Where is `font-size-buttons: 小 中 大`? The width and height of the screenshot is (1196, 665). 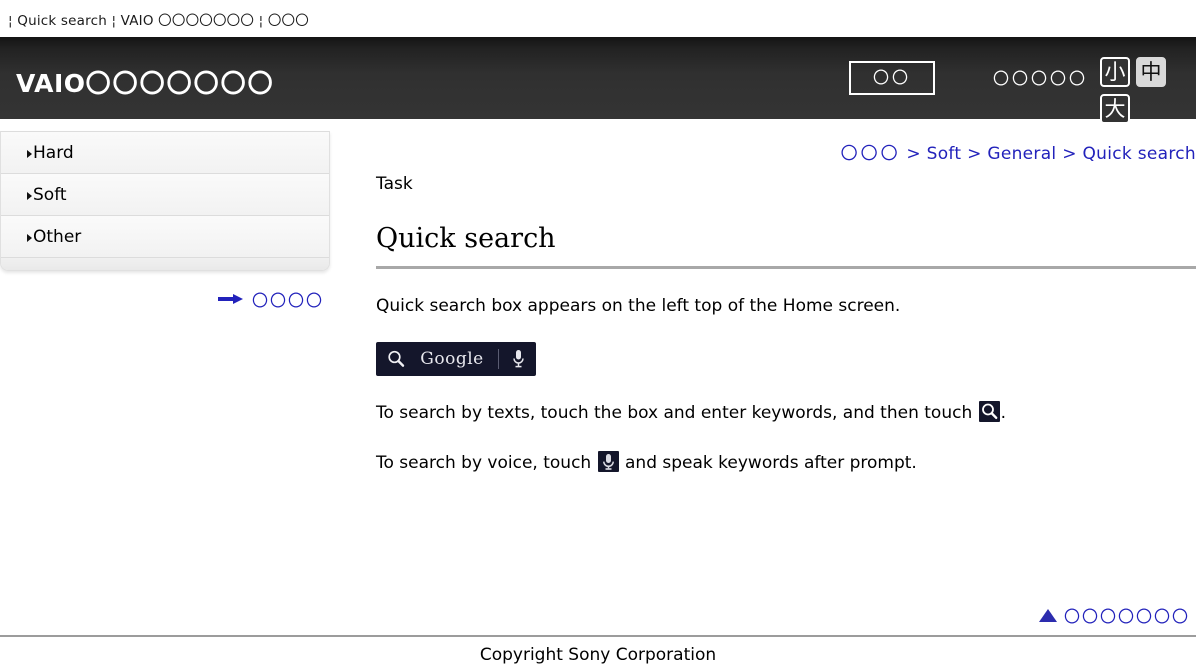 font-size-buttons: 小 中 大 is located at coordinates (1139, 90).